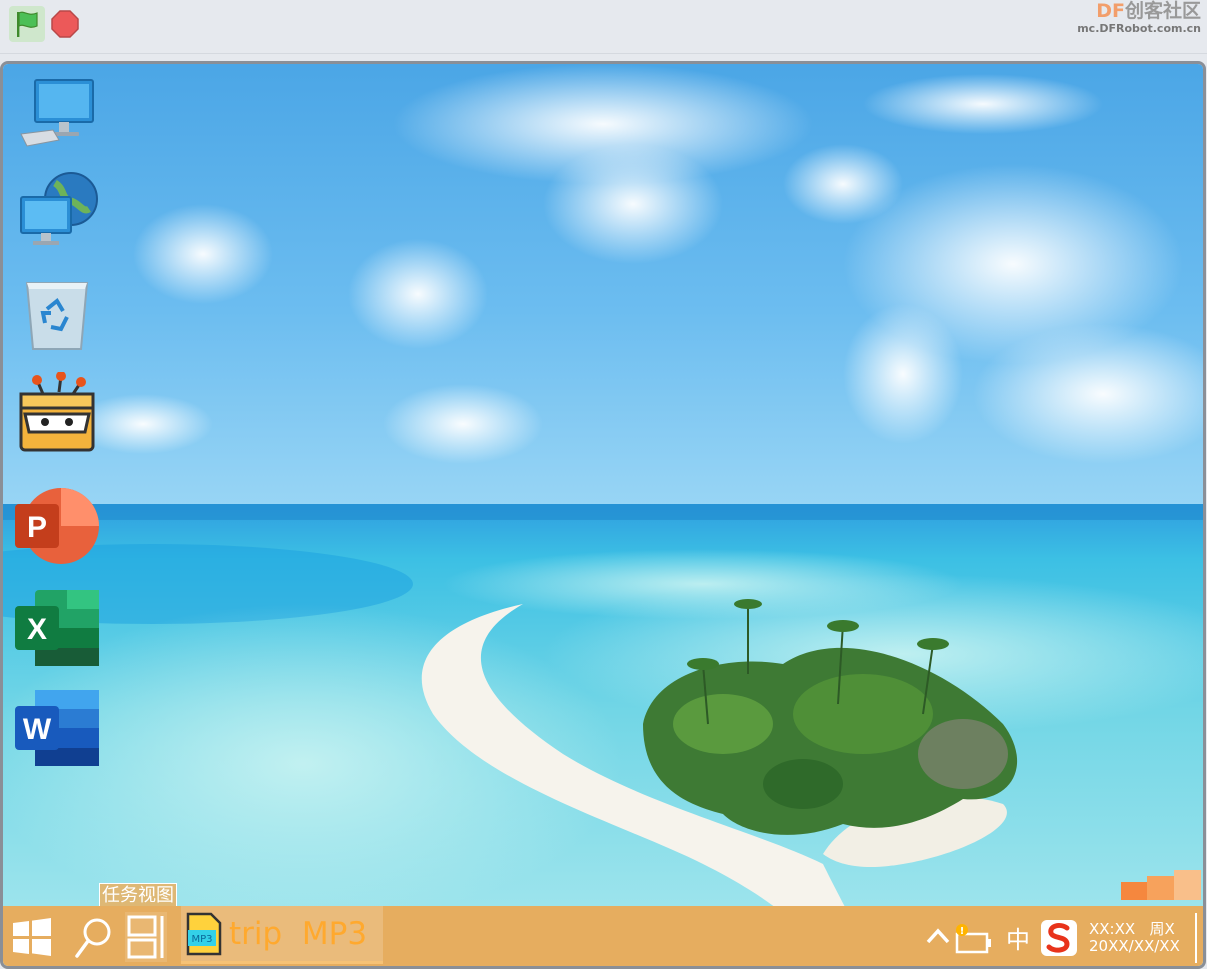  I want to click on stop-button, so click(65, 24).